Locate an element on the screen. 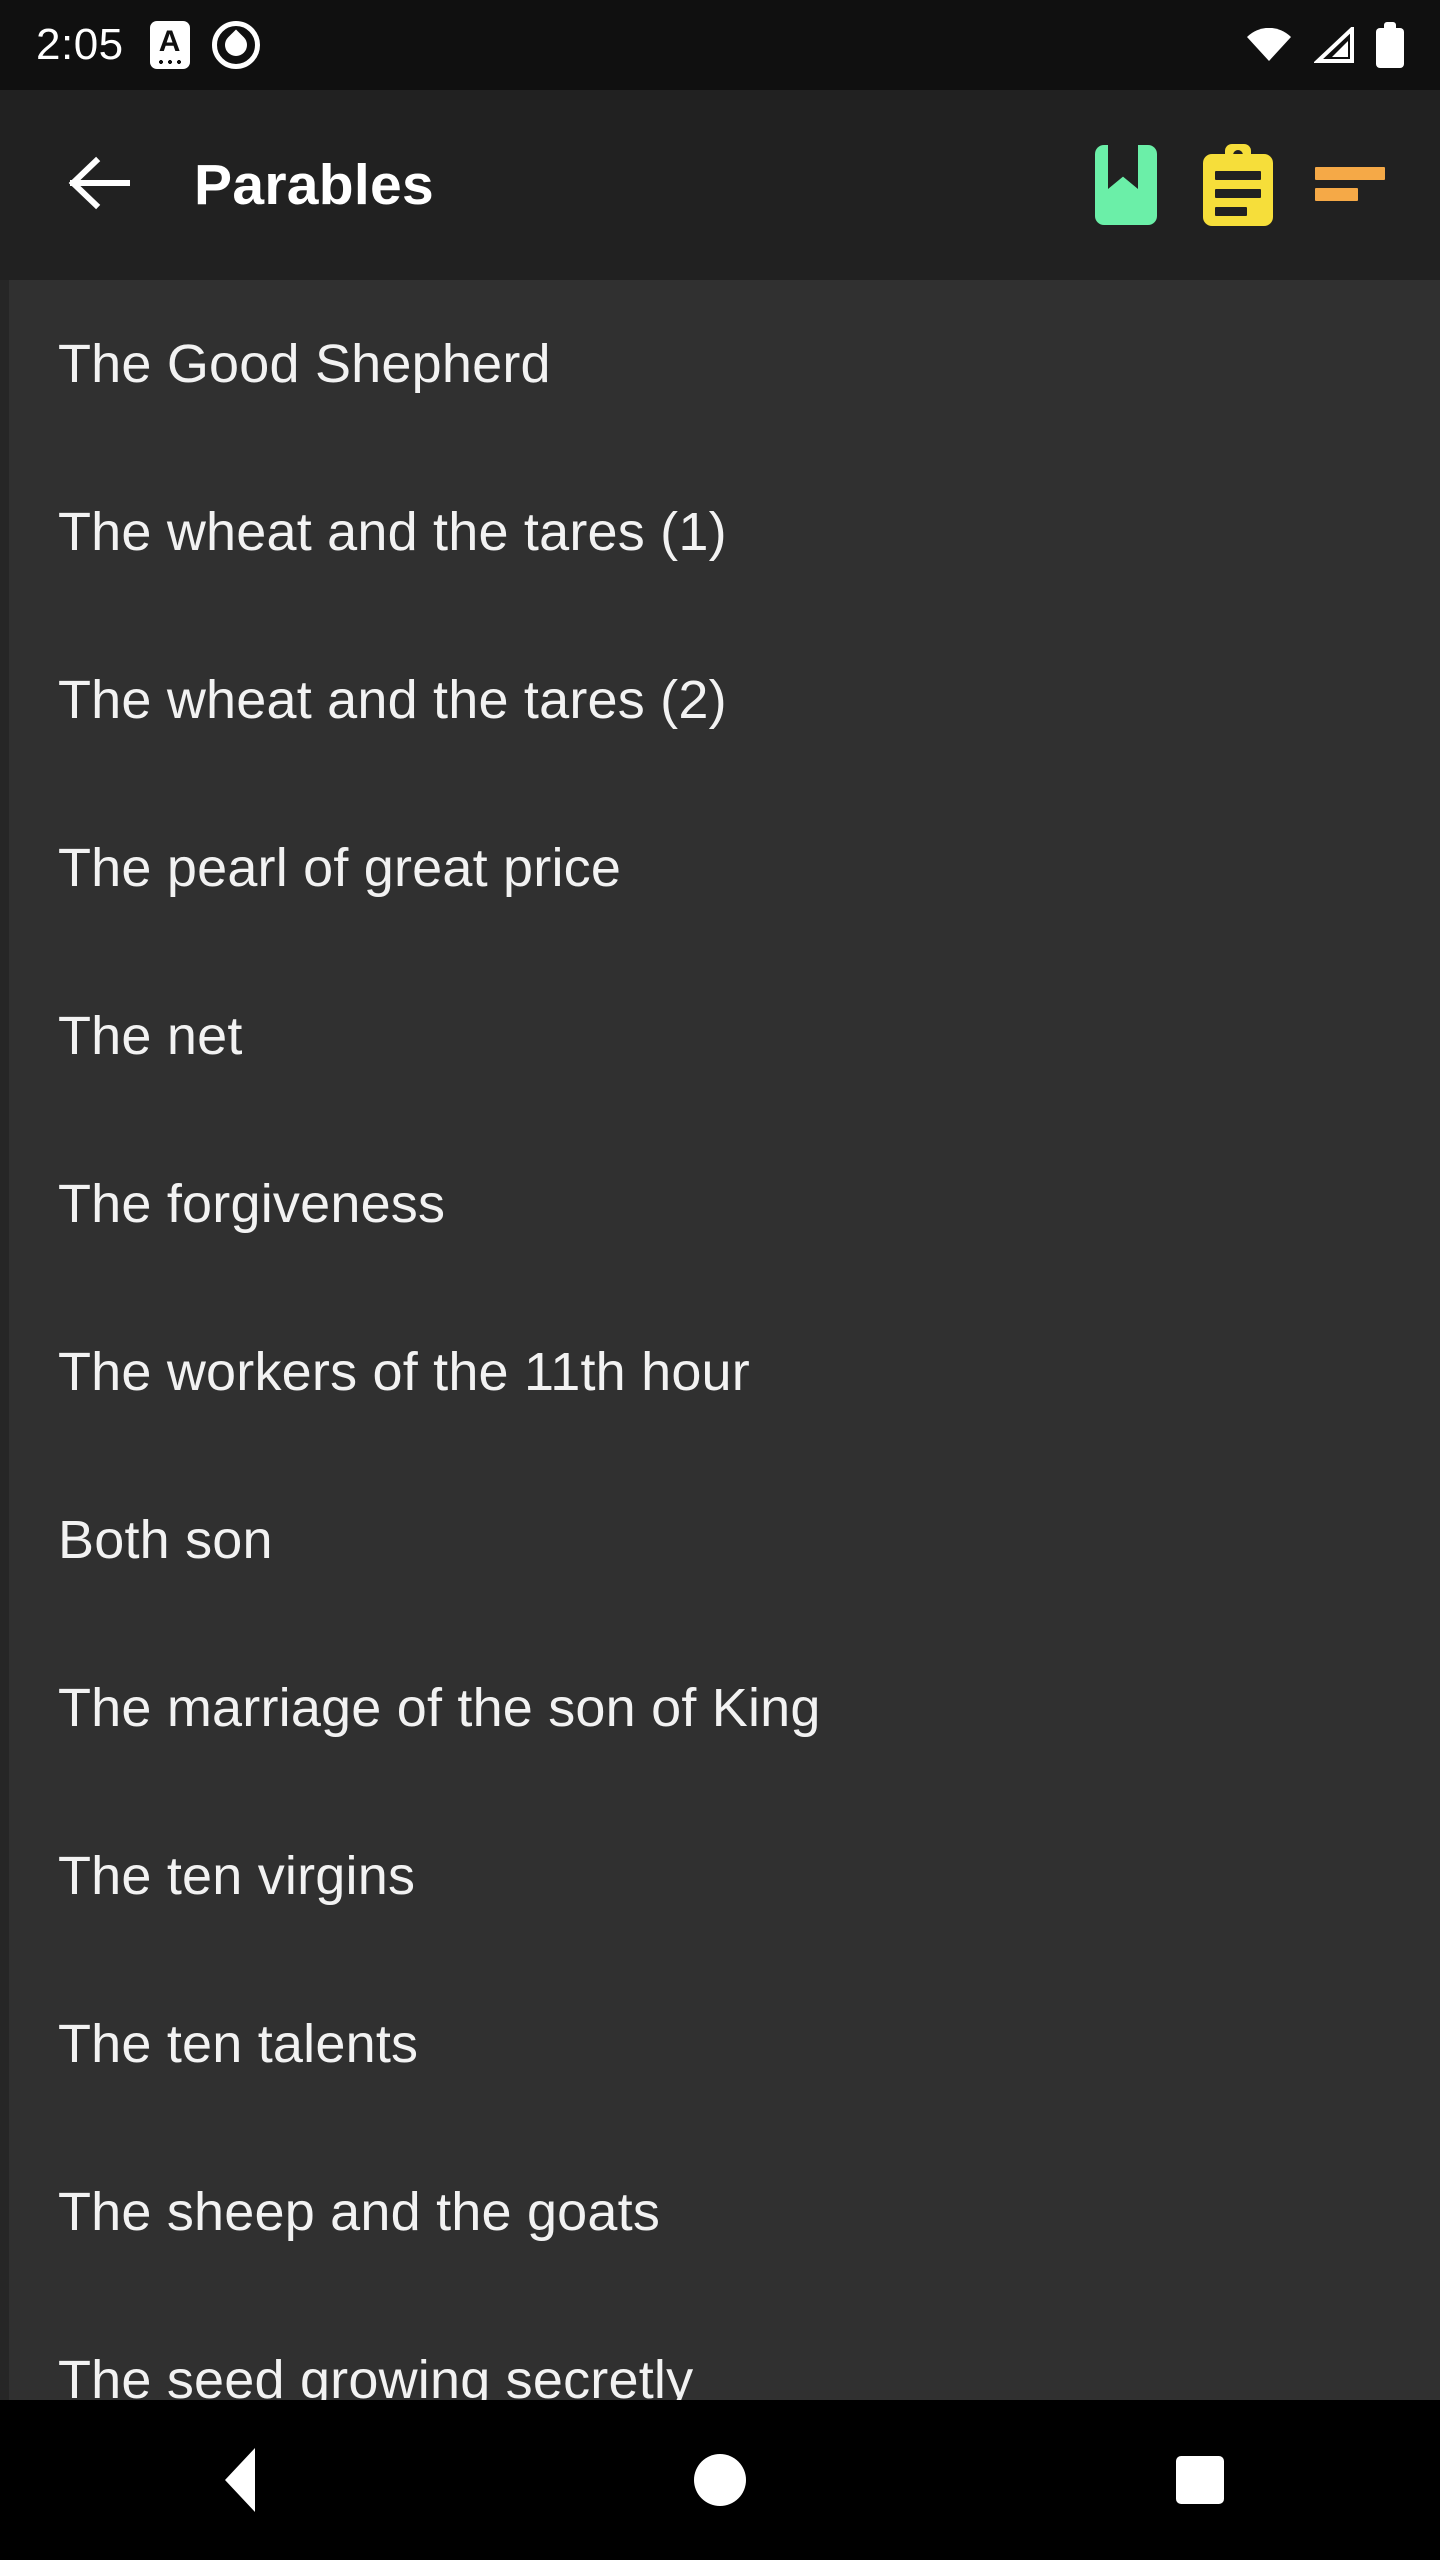  list-item: The Good Shepherd is located at coordinates (720, 364).